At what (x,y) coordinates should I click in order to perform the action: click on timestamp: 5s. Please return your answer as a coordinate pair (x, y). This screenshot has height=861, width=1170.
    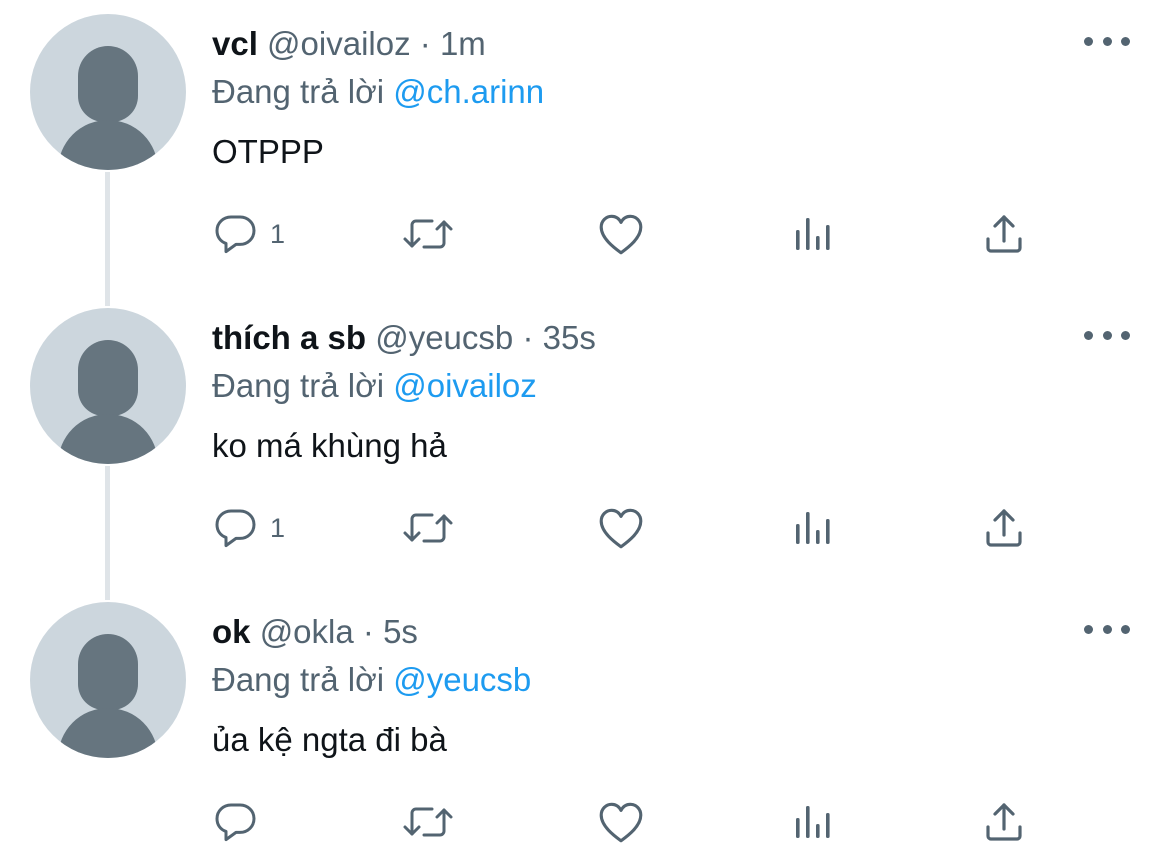
    Looking at the image, I should click on (400, 631).